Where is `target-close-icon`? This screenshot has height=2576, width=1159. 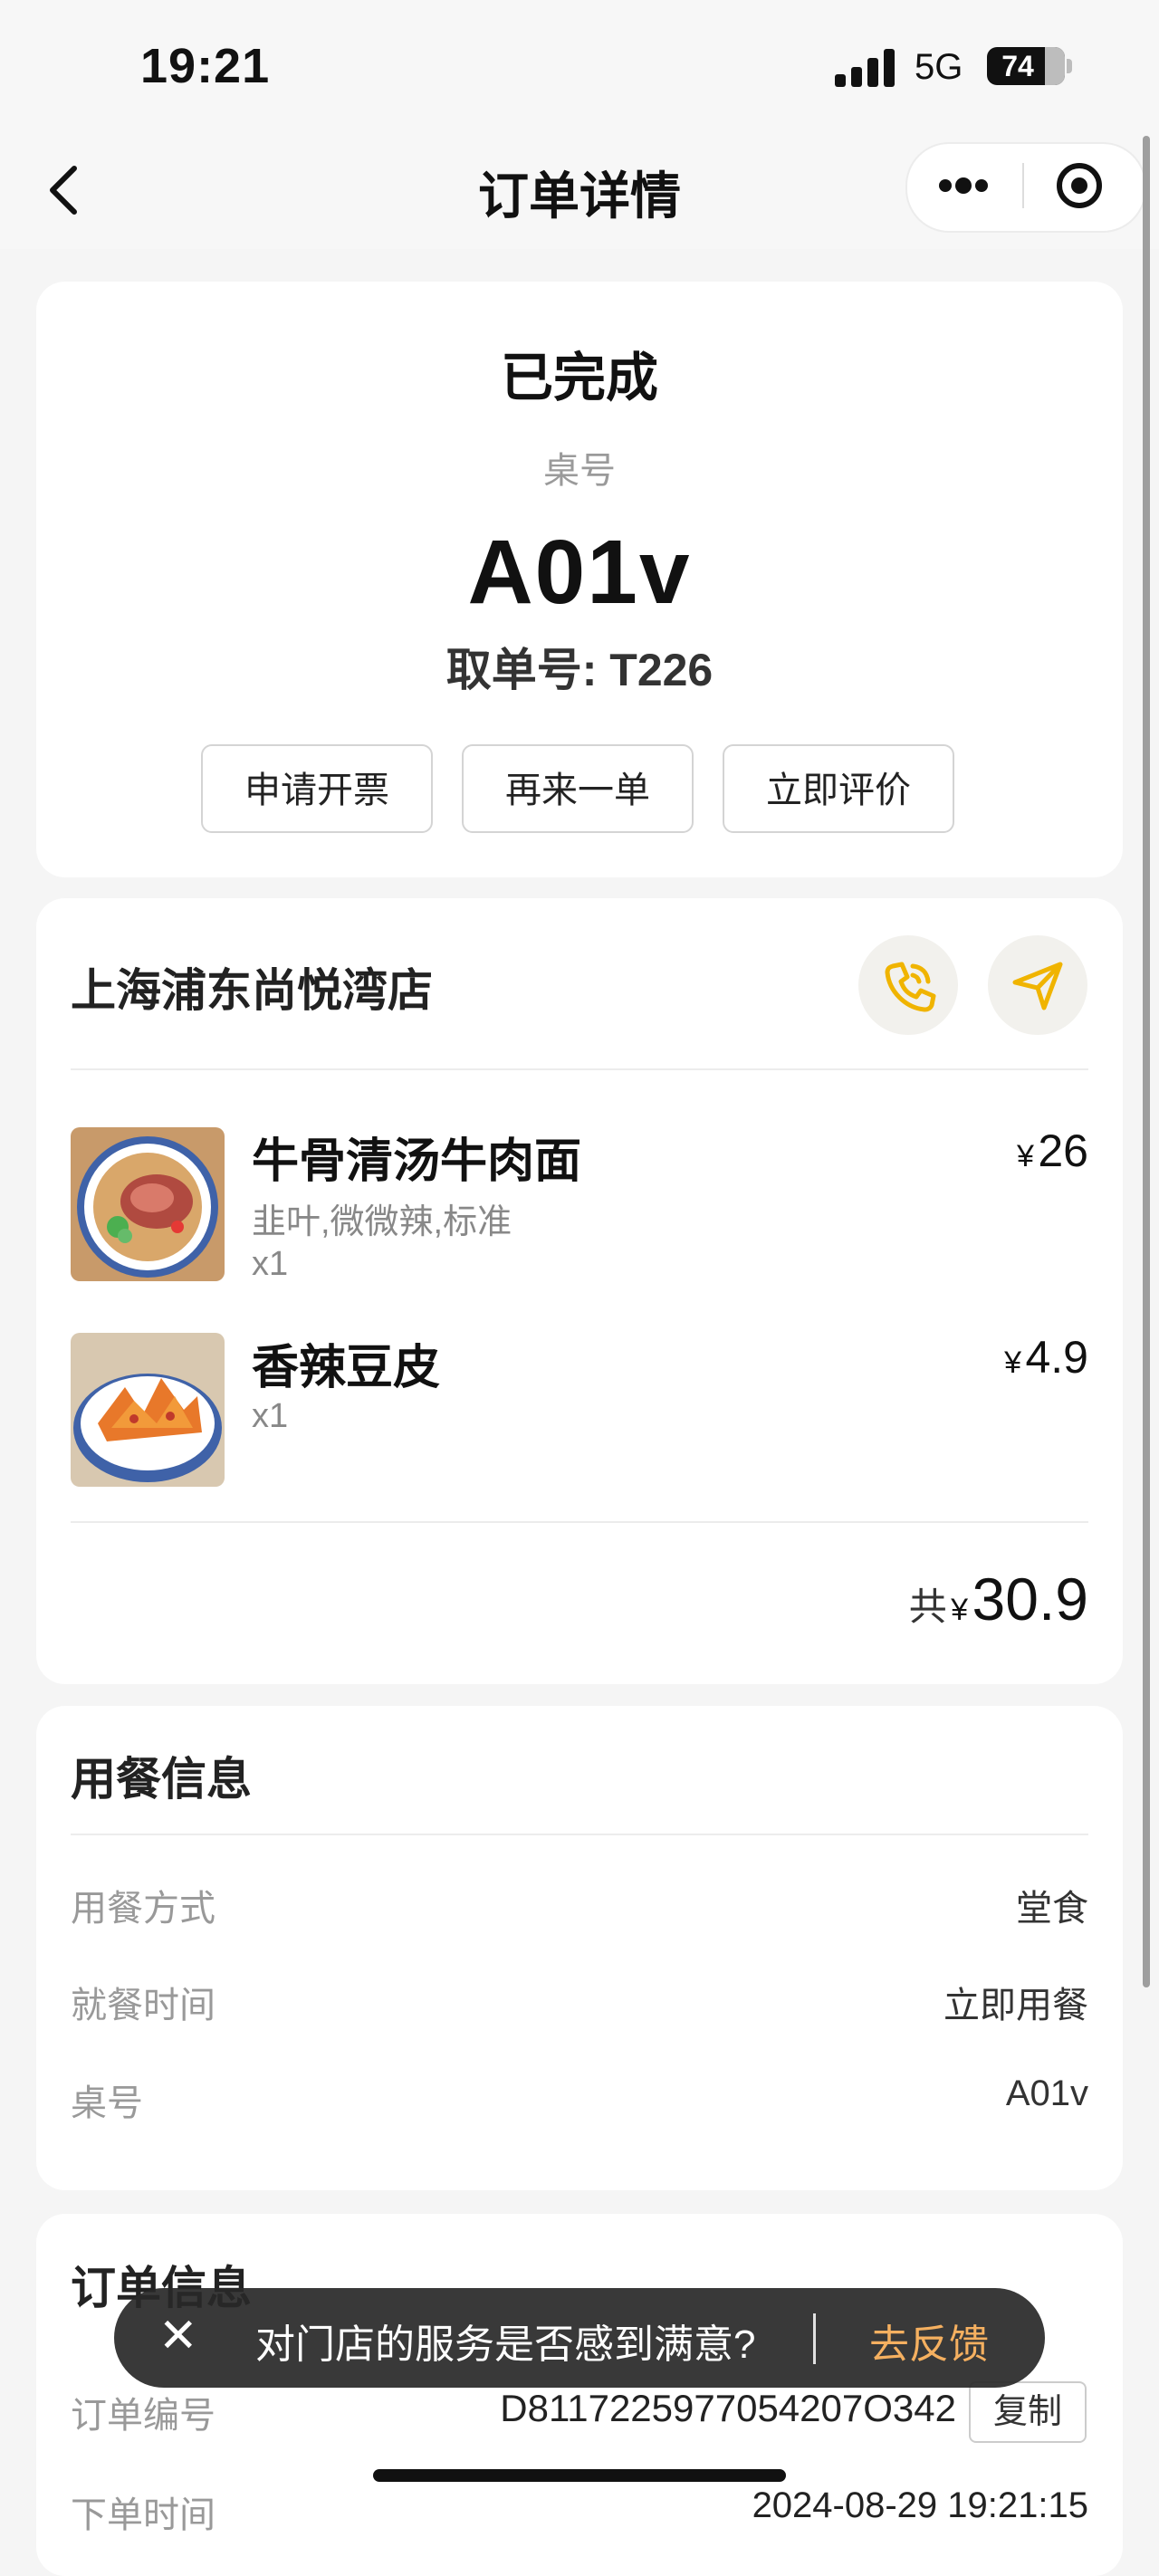 target-close-icon is located at coordinates (1079, 185).